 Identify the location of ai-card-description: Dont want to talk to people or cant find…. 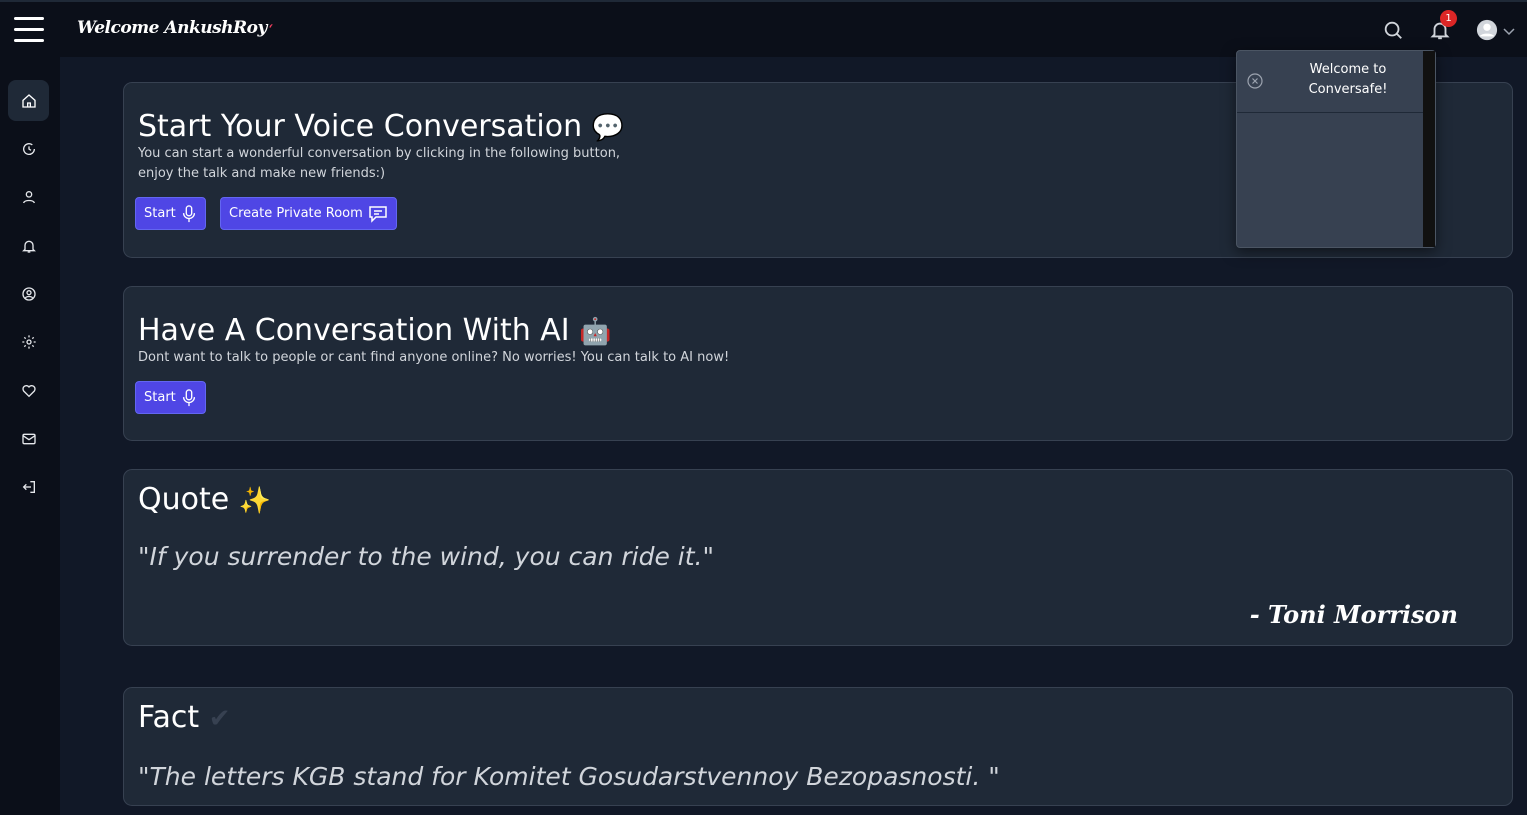
(434, 357).